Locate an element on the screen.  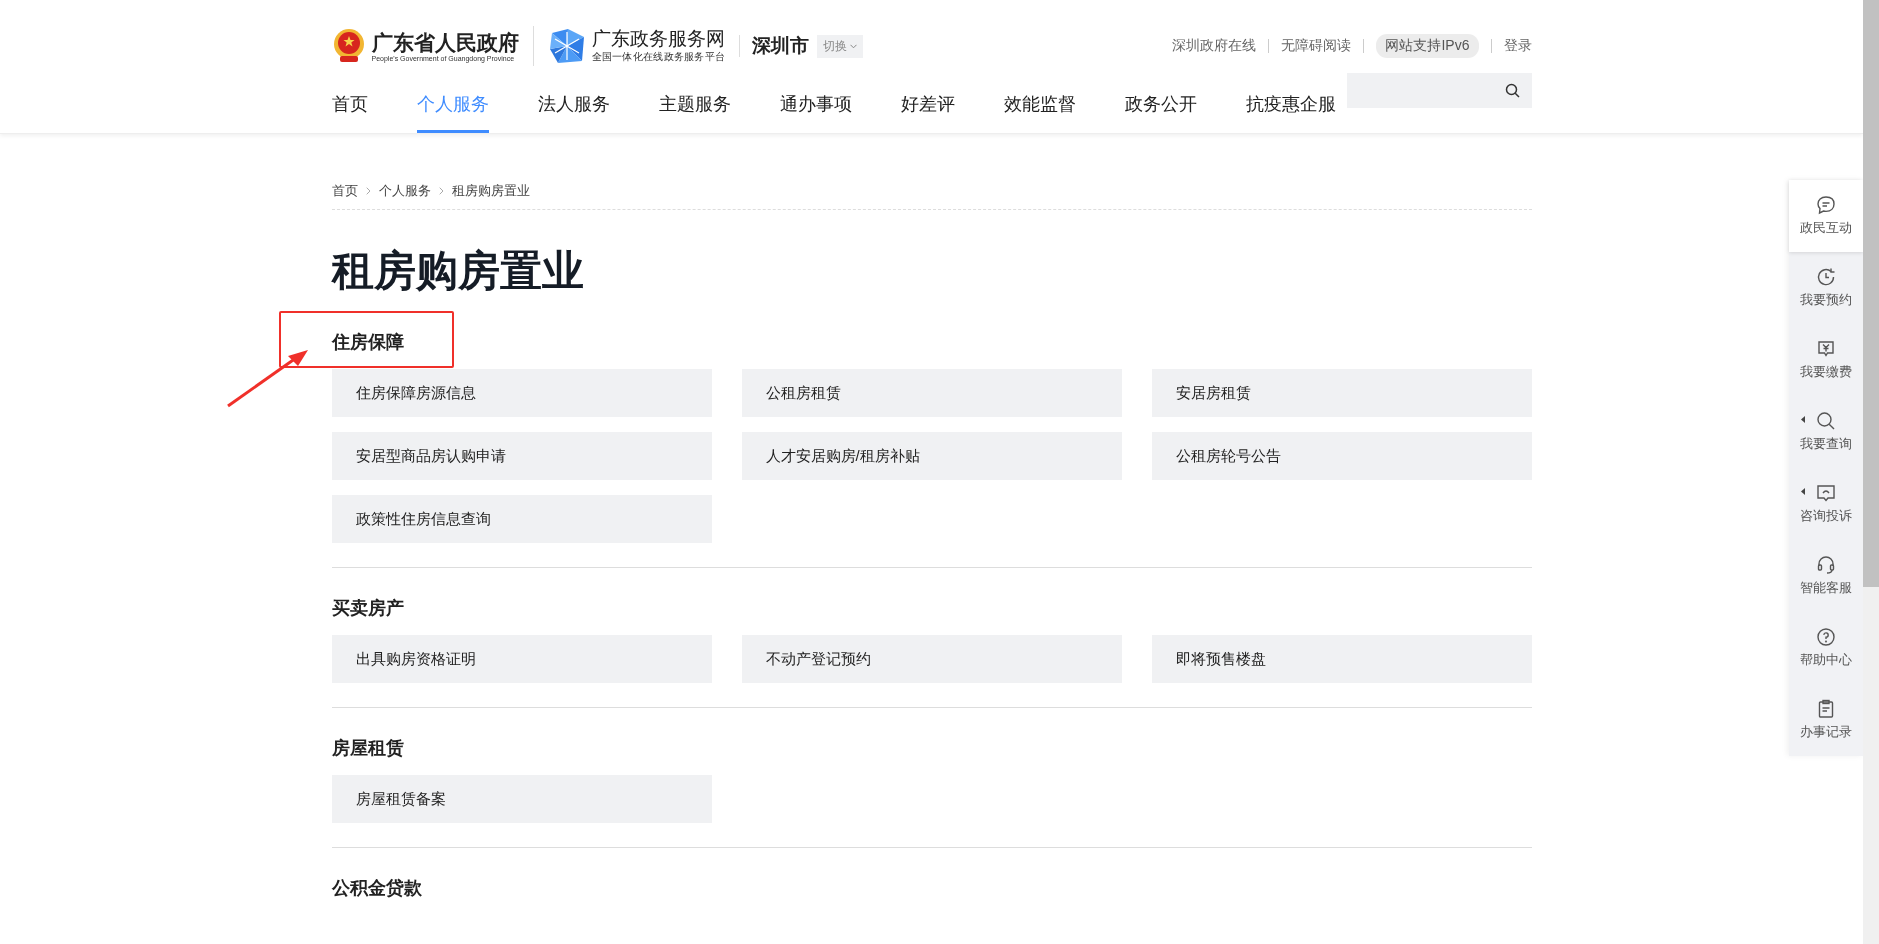
government-title: 广东省人民政府 is located at coordinates (445, 42).